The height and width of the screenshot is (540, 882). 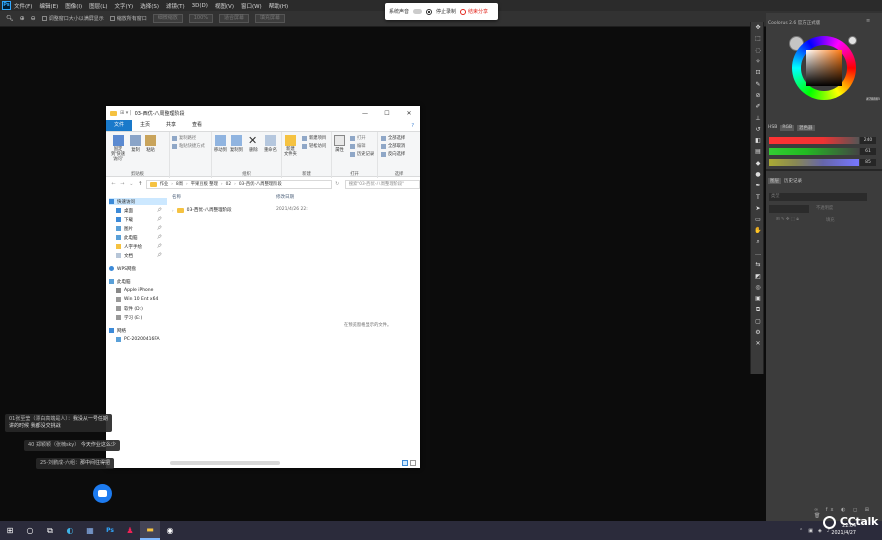 I want to click on pen-tool-icon: ✒, so click(x=758, y=185).